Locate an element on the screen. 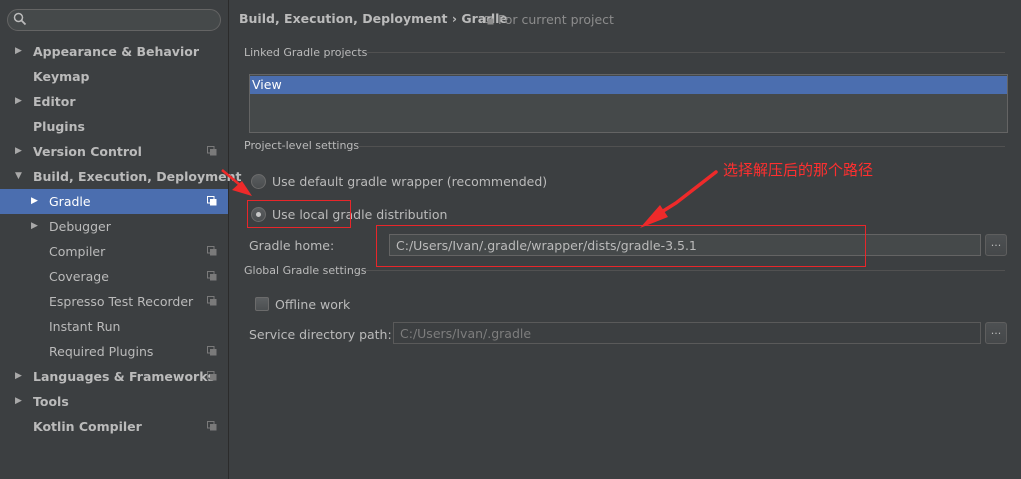 The width and height of the screenshot is (1021, 479). sidebar-item: ▶ Appearance & Behavior is located at coordinates (114, 51).